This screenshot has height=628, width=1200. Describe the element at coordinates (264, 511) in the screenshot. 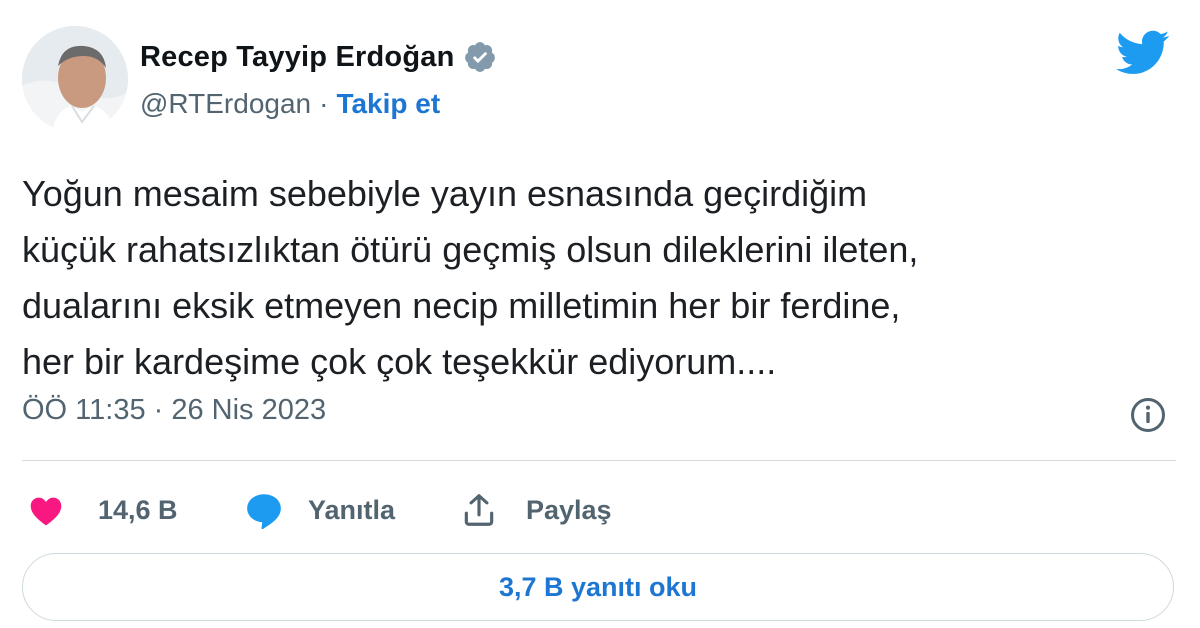

I see `reply-bubble-icon` at that location.